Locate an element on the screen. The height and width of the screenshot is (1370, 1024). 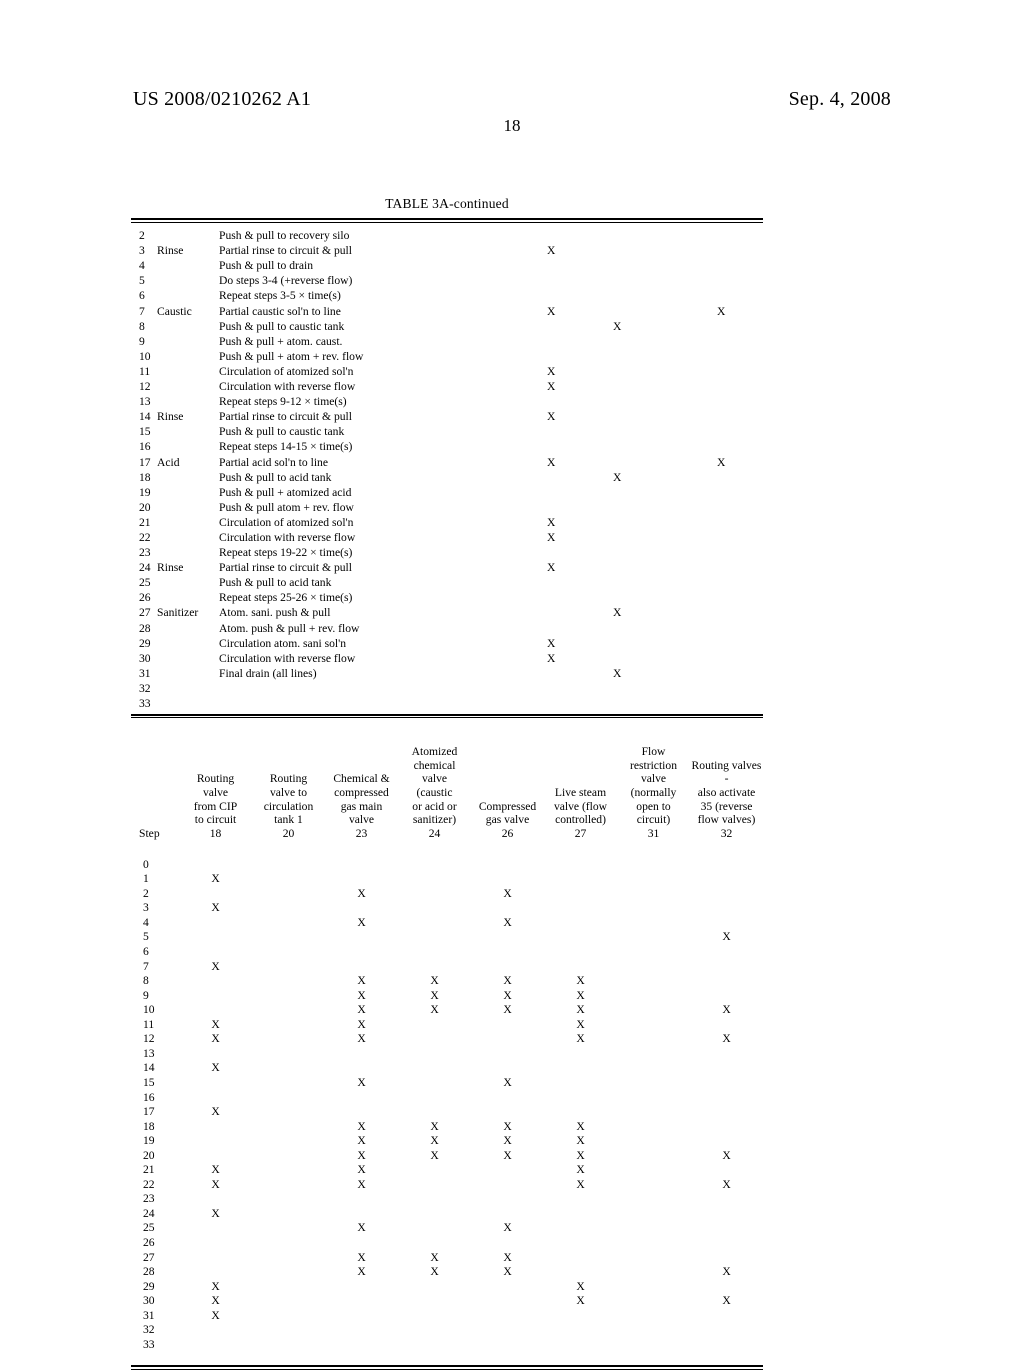
table-row: 1X is located at coordinates (447, 877).